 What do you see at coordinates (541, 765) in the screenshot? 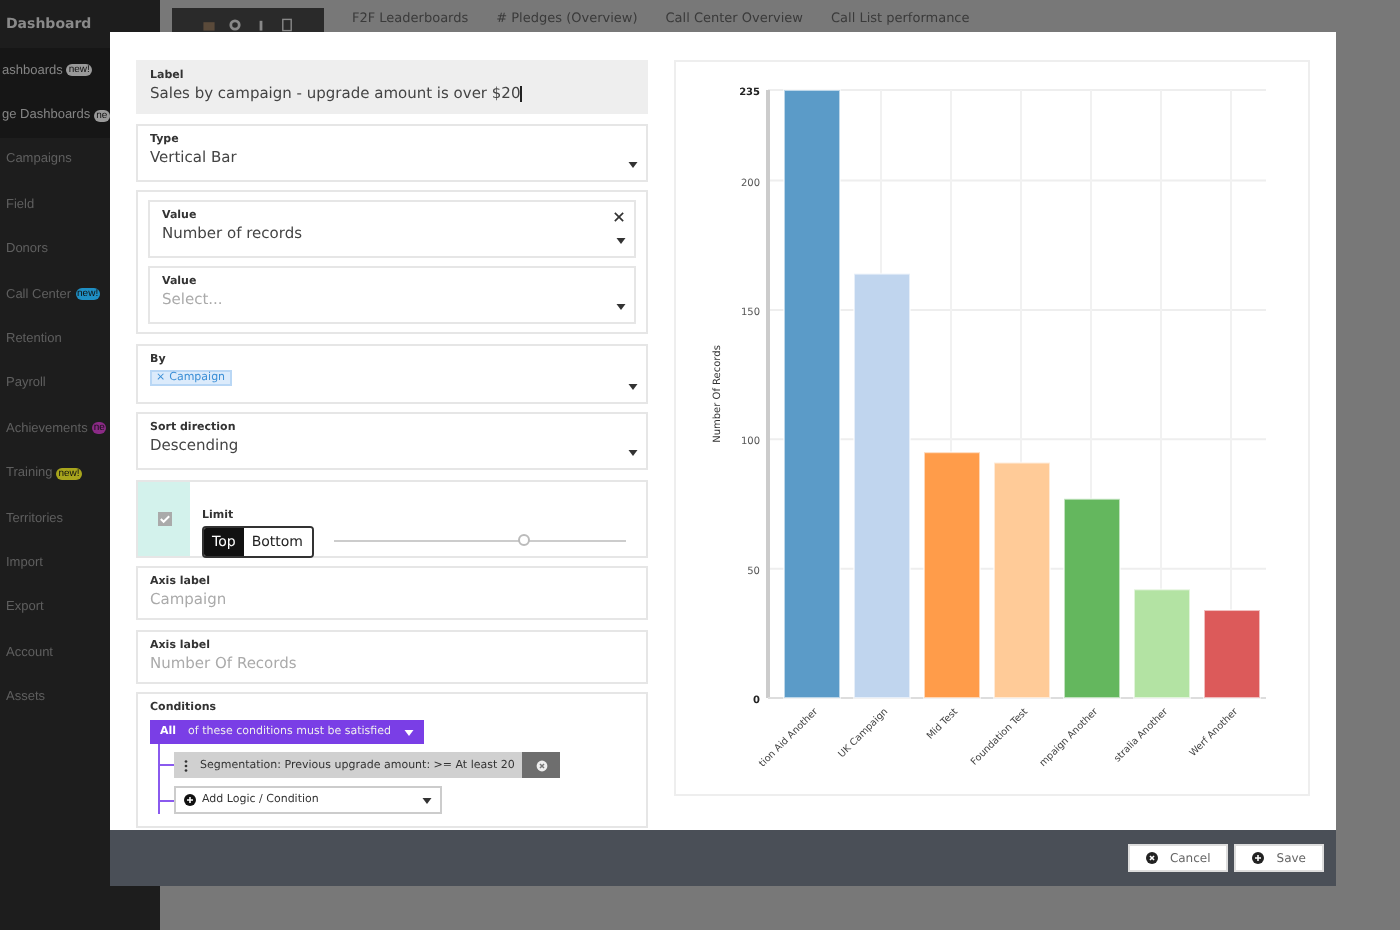
I see `remove-icon` at bounding box center [541, 765].